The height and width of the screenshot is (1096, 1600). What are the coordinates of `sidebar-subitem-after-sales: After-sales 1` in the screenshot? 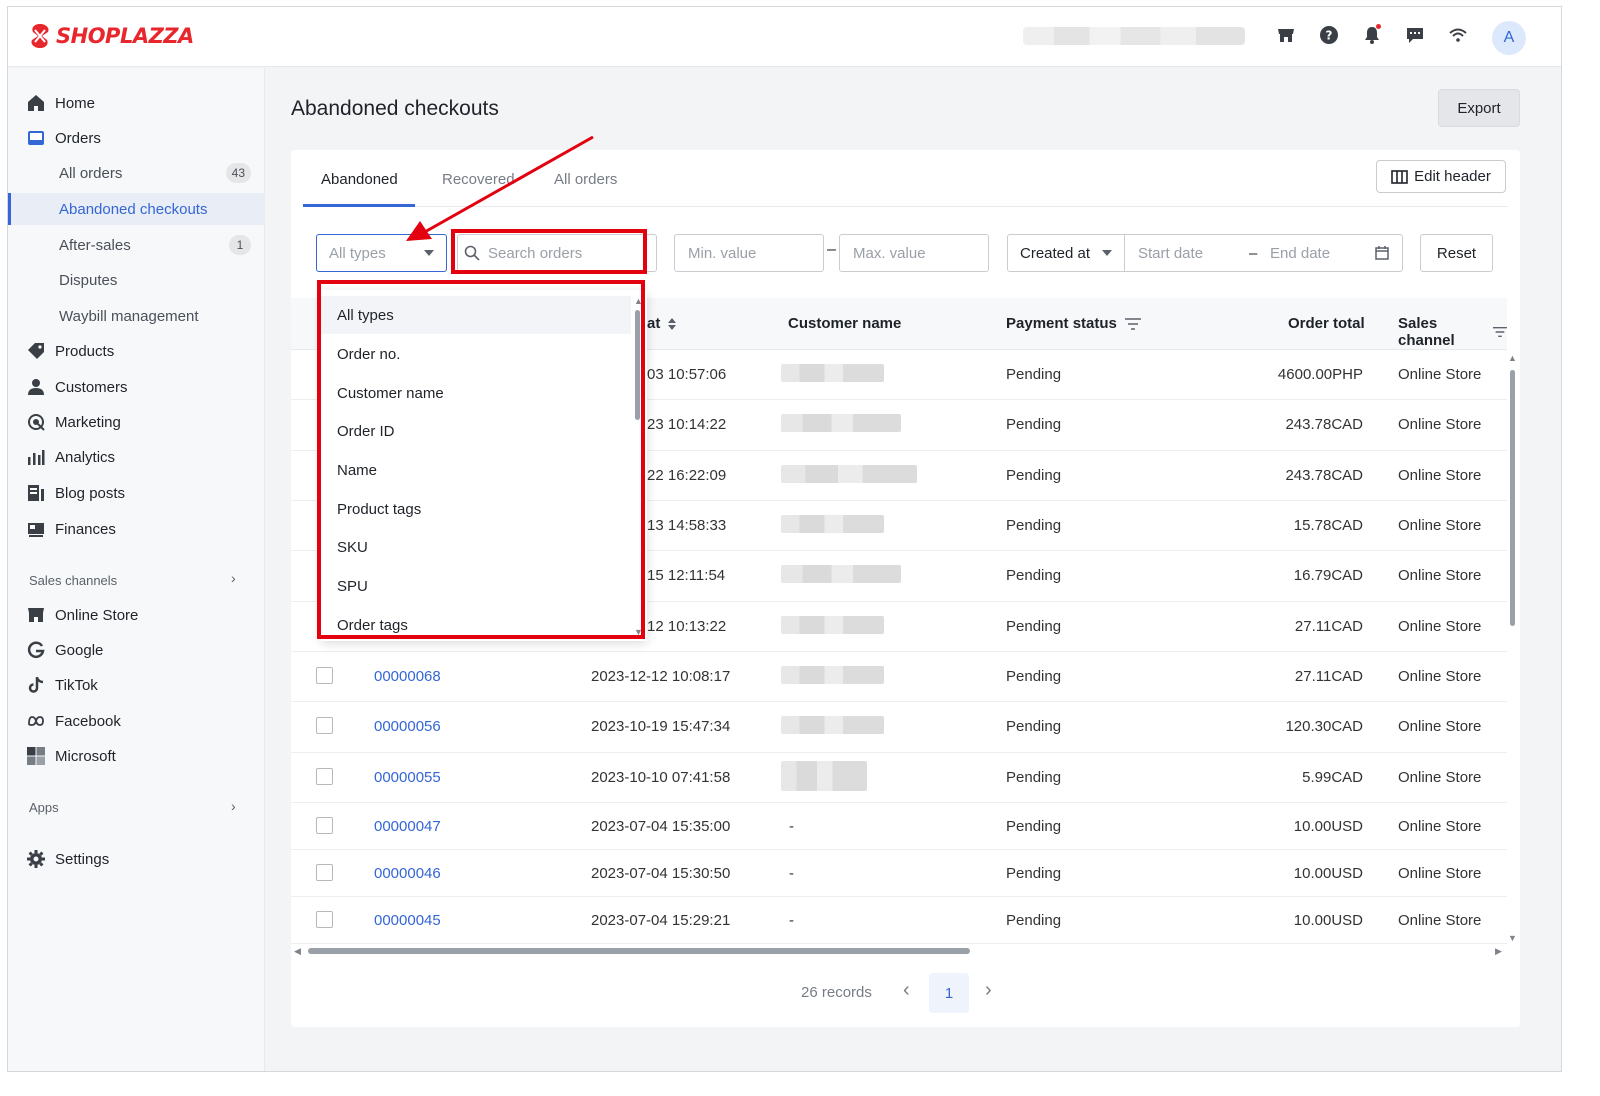 It's located at (136, 245).